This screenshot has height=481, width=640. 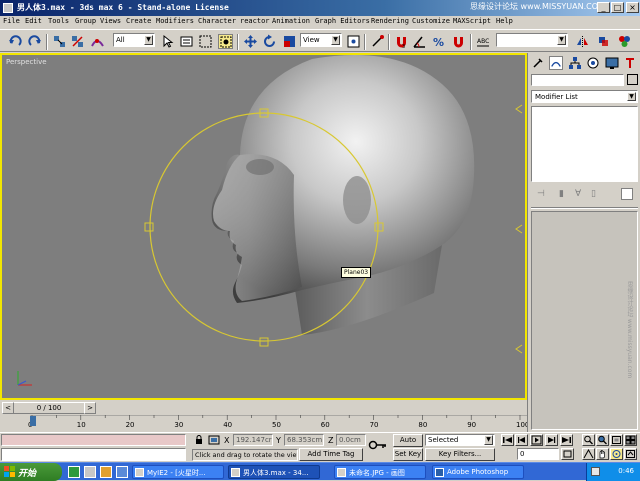 I want to click on menu-graph-editors: Graph Editors, so click(x=342, y=21).